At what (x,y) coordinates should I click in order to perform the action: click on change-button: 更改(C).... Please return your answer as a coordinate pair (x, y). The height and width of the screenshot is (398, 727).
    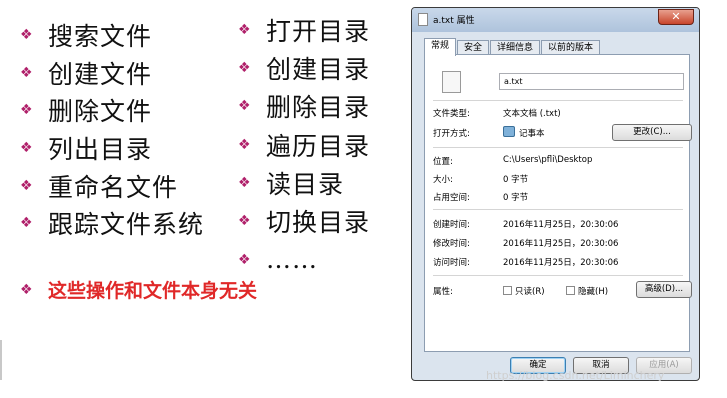
    Looking at the image, I should click on (652, 132).